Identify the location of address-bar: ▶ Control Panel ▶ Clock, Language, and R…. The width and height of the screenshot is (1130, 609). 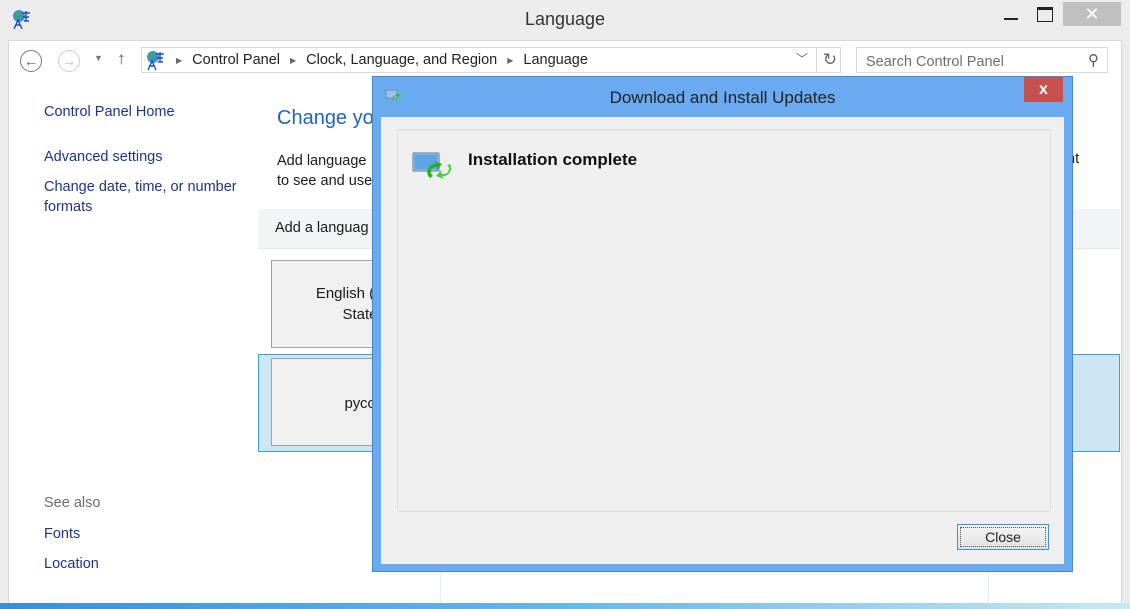
(491, 60).